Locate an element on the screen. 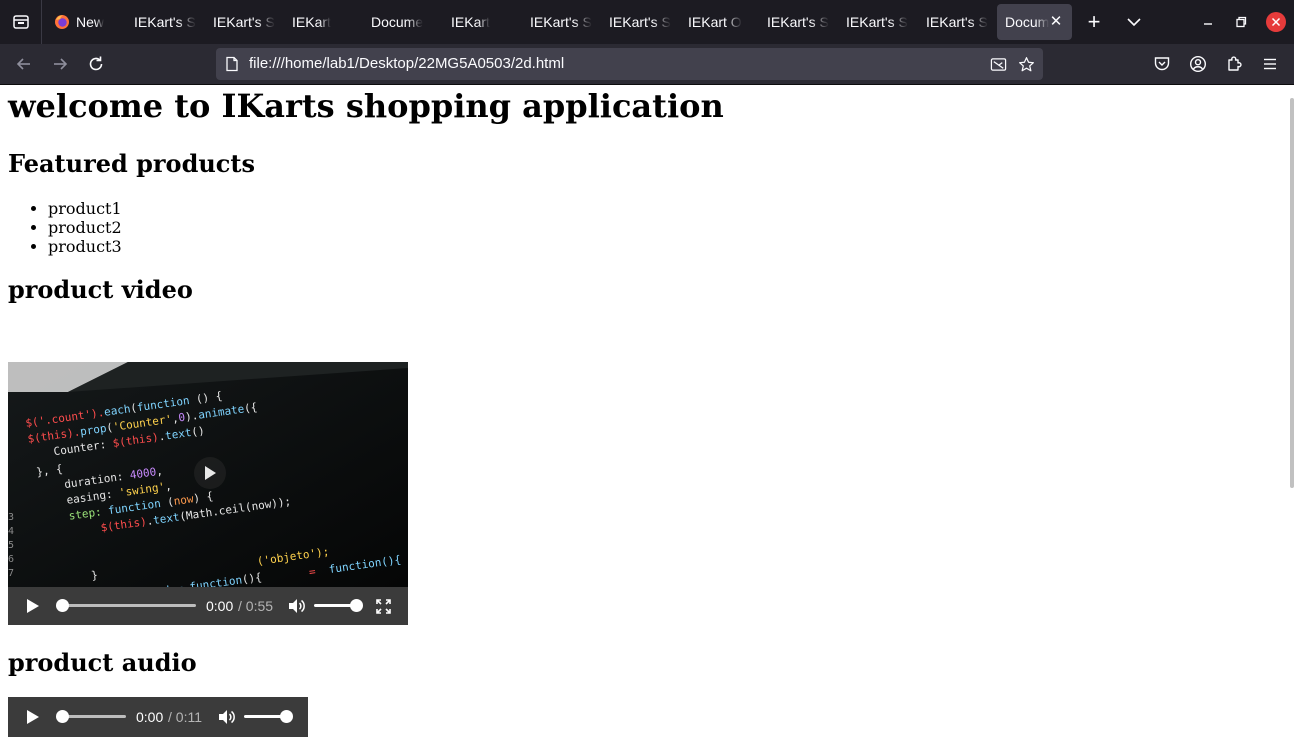  product-list: product1 product2 product3 is located at coordinates (65, 227).